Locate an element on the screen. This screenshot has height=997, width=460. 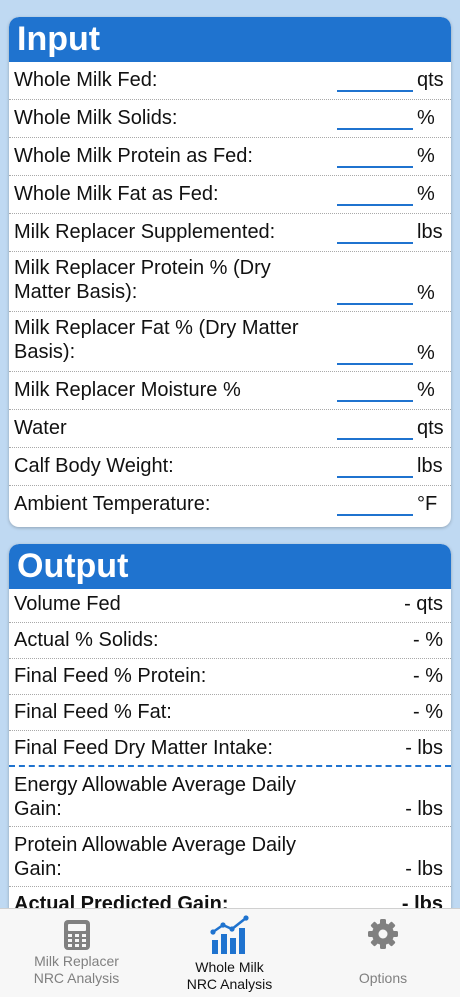
whole-milk-fed-field is located at coordinates (375, 79).